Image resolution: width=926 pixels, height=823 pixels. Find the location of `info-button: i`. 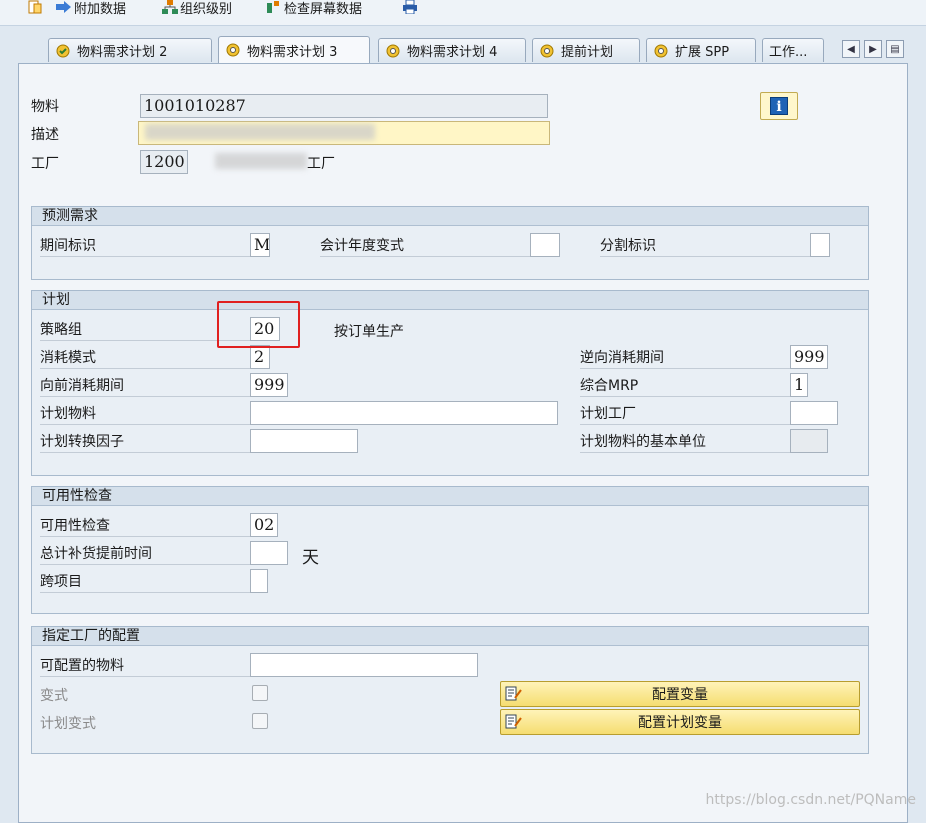

info-button: i is located at coordinates (779, 106).